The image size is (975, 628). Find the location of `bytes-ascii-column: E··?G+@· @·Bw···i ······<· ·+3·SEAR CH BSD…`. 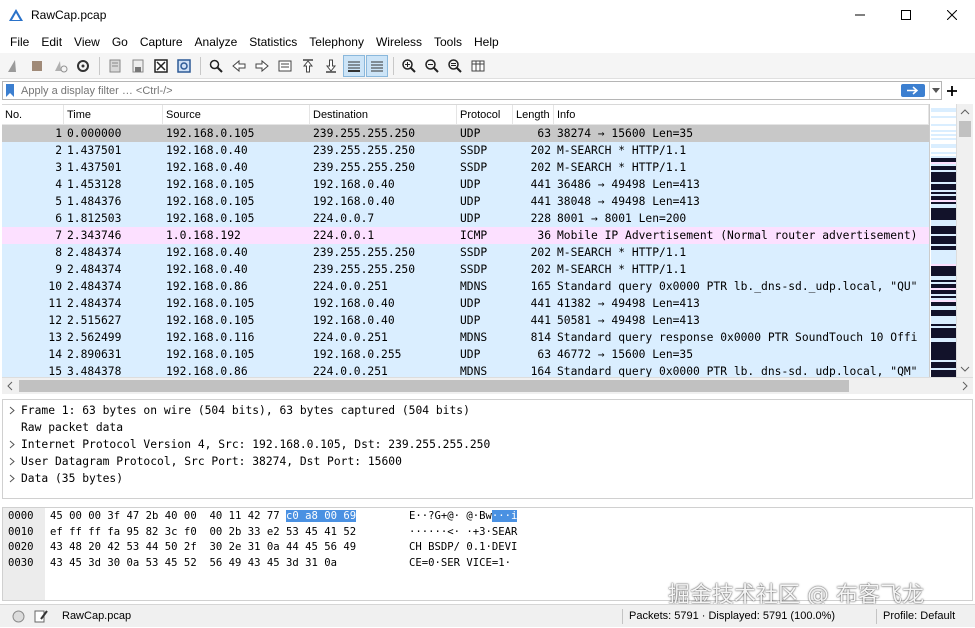

bytes-ascii-column: E··?G+@· @·Bw···i ······<· ·+3·SEAR CH BSD… is located at coordinates (463, 539).